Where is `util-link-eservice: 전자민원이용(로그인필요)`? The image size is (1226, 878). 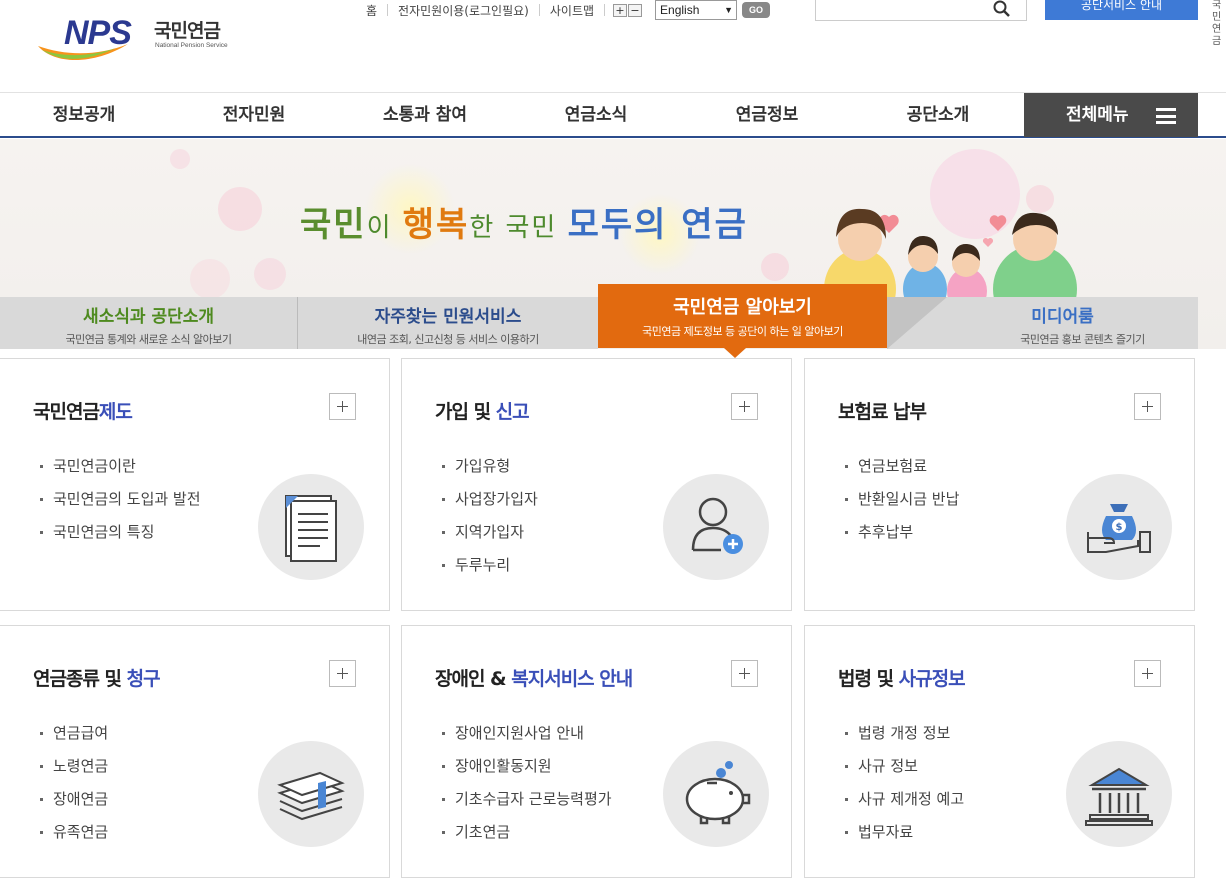 util-link-eservice: 전자민원이용(로그인필요) is located at coordinates (463, 10).